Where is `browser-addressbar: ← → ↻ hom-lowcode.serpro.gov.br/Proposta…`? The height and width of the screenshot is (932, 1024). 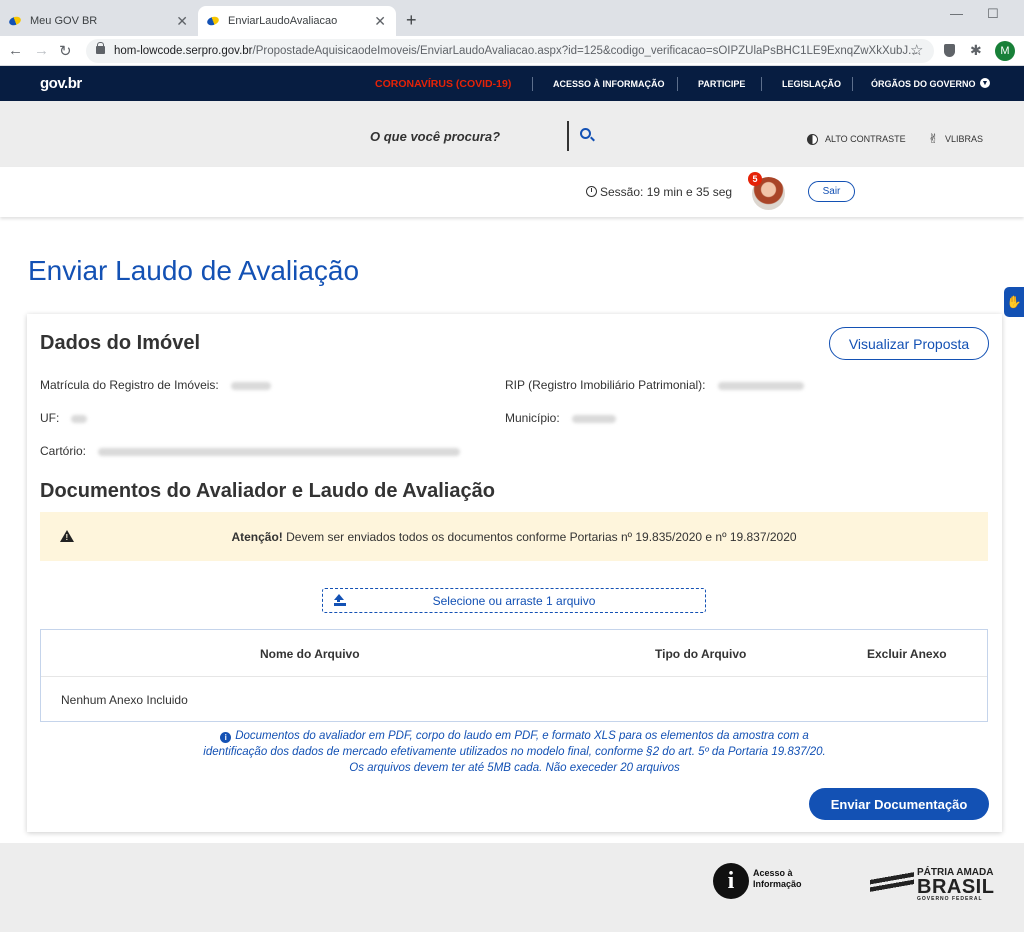 browser-addressbar: ← → ↻ hom-lowcode.serpro.gov.br/Proposta… is located at coordinates (512, 51).